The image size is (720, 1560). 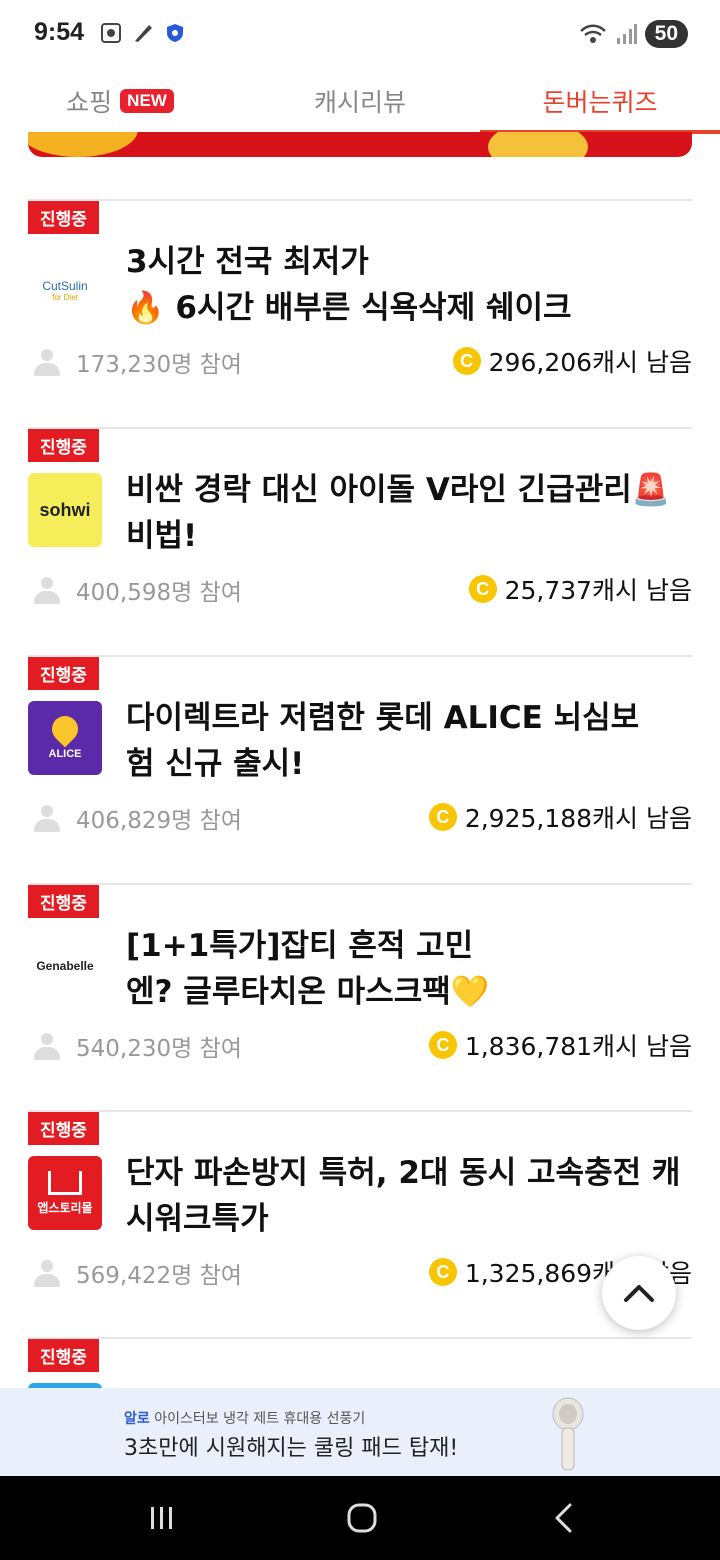 What do you see at coordinates (360, 589) in the screenshot?
I see `quiz-meta: 400,598명 참여 C 25,737캐시 남음` at bounding box center [360, 589].